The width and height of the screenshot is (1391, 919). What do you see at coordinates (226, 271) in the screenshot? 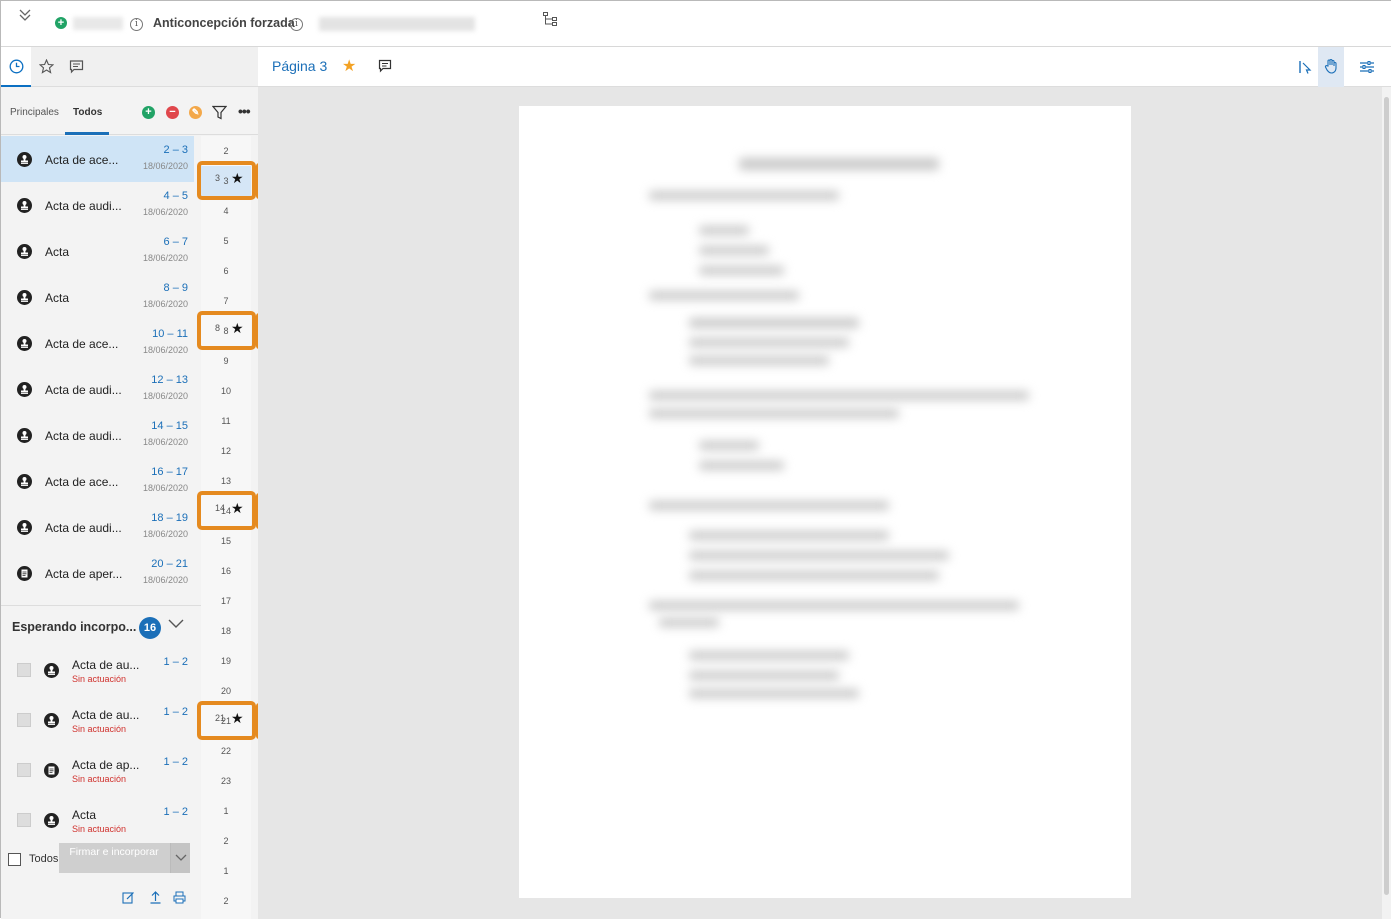
I see `page-thumbnail: 6` at bounding box center [226, 271].